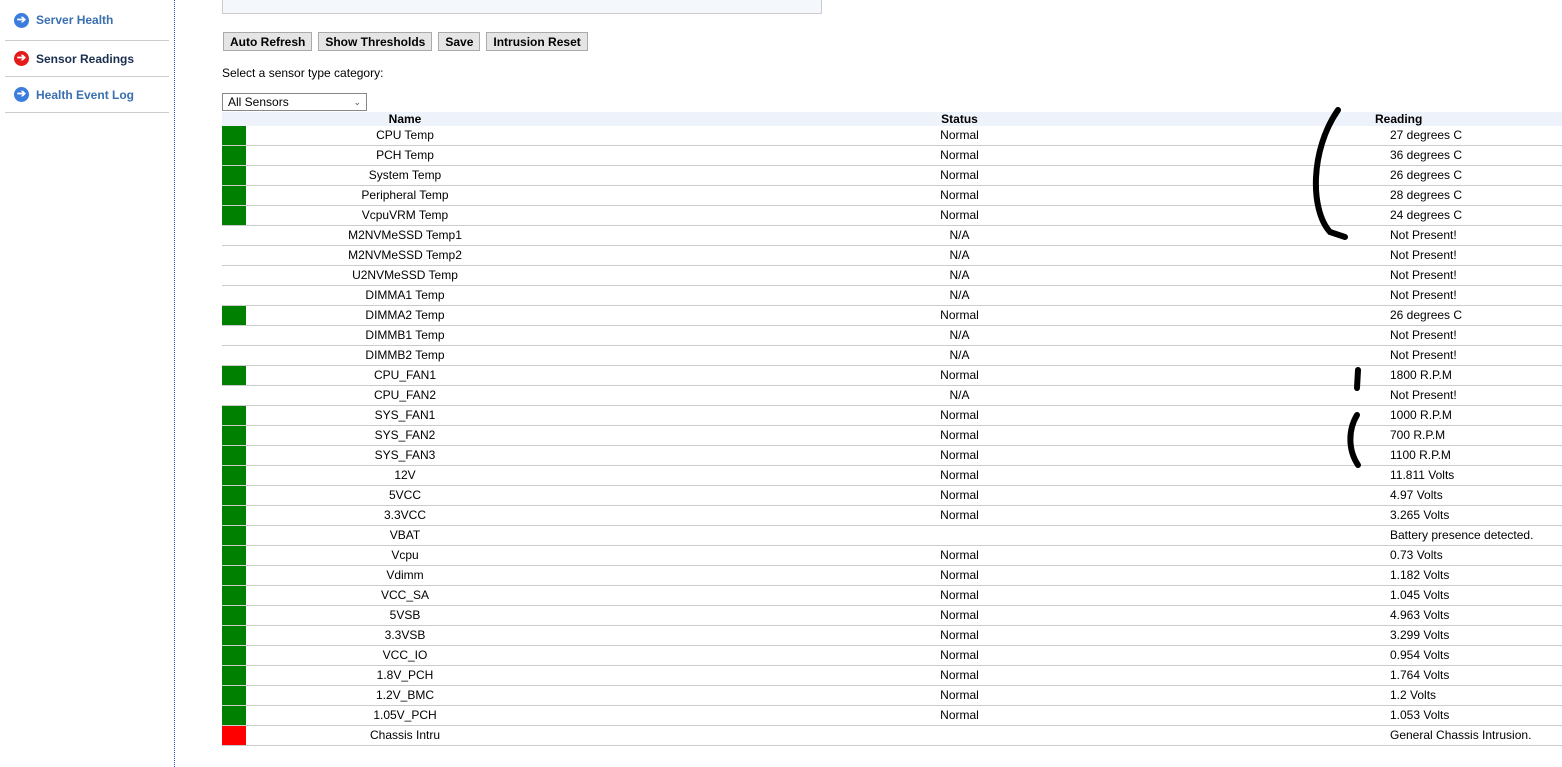 This screenshot has height=767, width=1562. Describe the element at coordinates (1458, 695) in the screenshot. I see `sensor-reading: 1.2 Volts` at that location.